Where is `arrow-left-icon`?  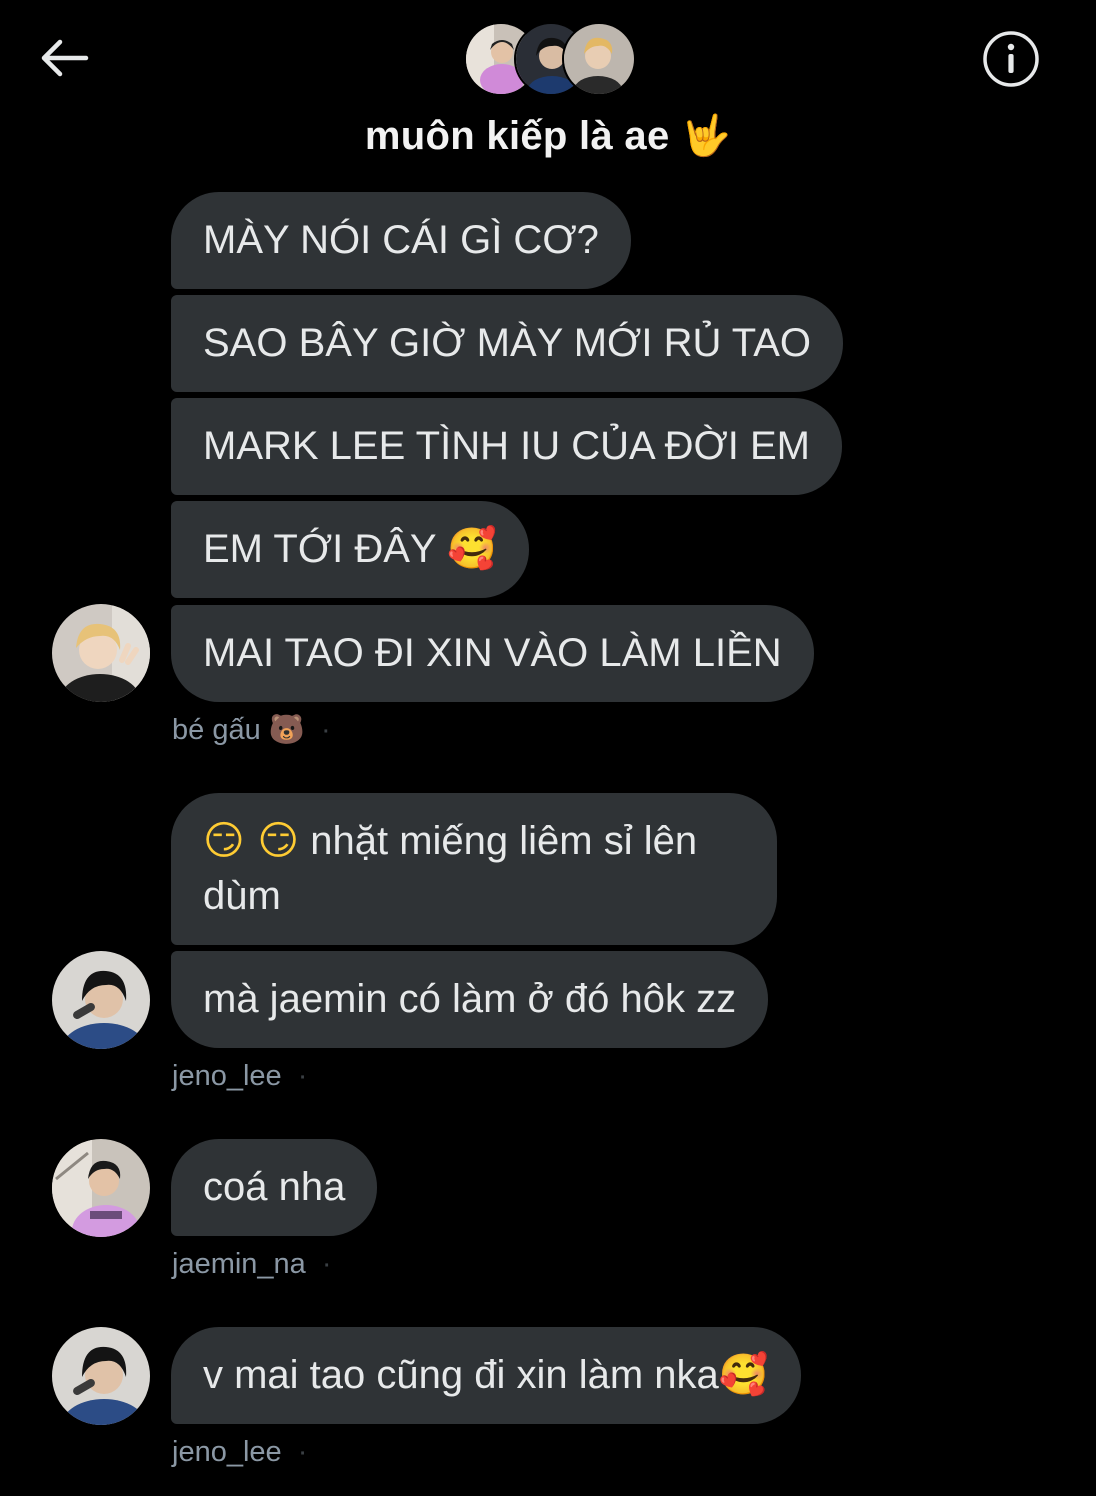 arrow-left-icon is located at coordinates (65, 58).